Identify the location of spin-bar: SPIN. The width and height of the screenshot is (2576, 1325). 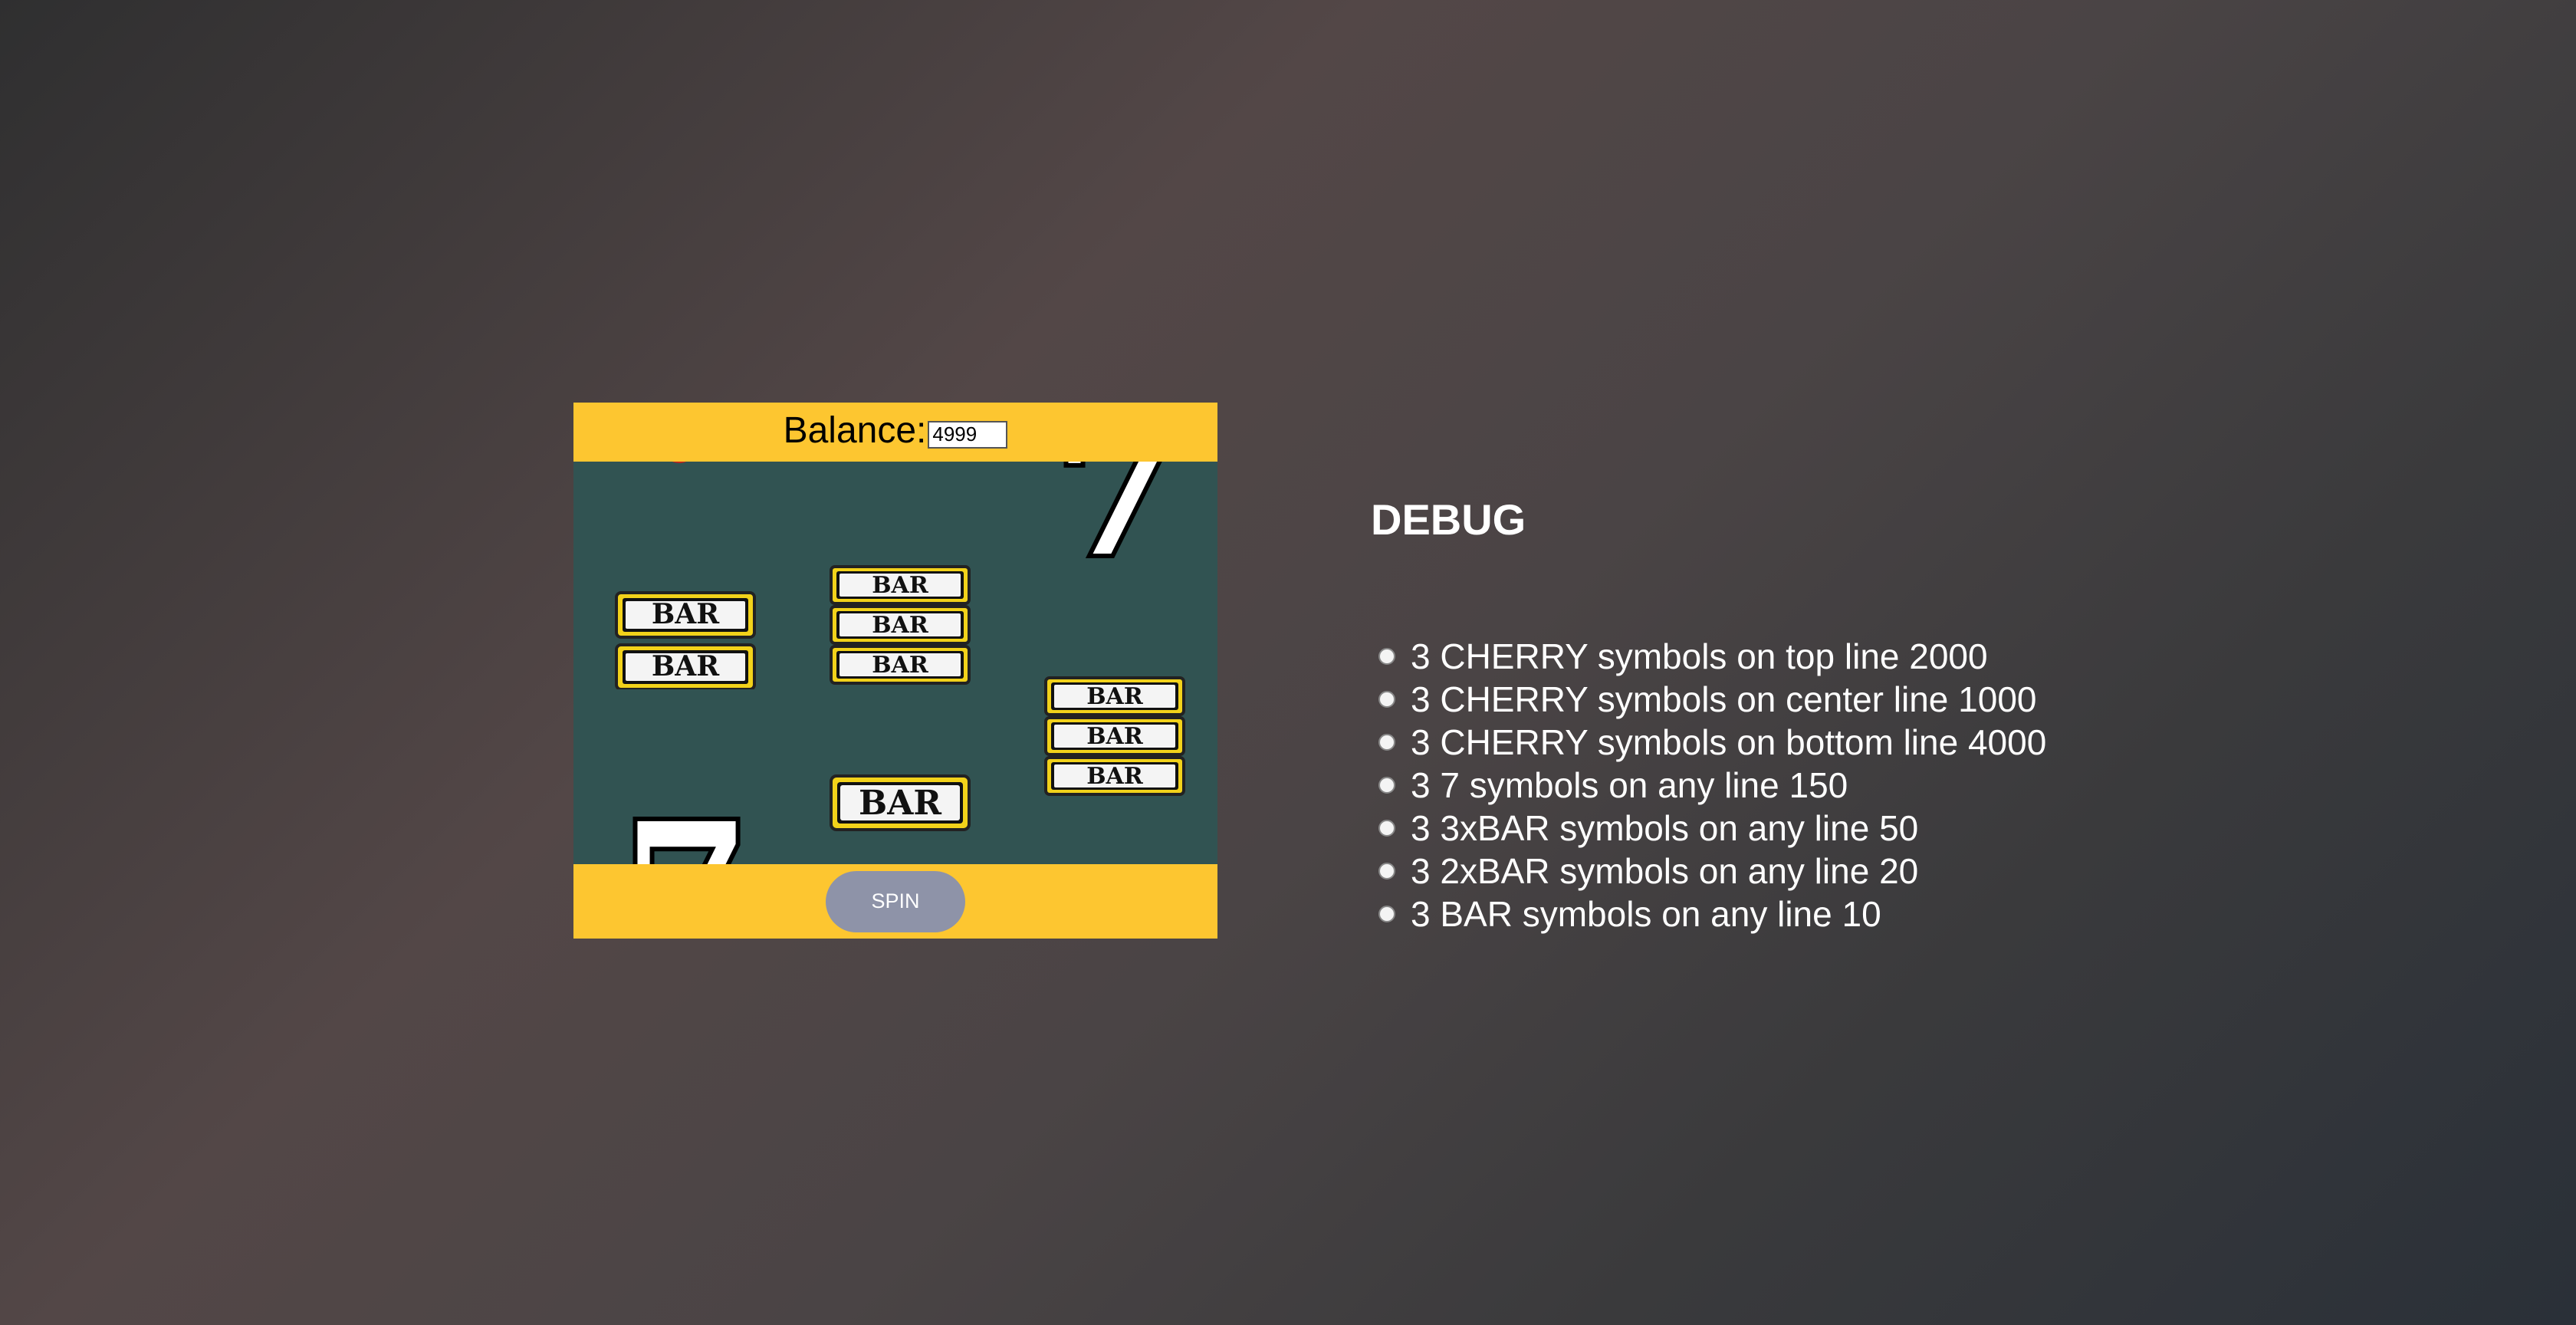
(895, 901).